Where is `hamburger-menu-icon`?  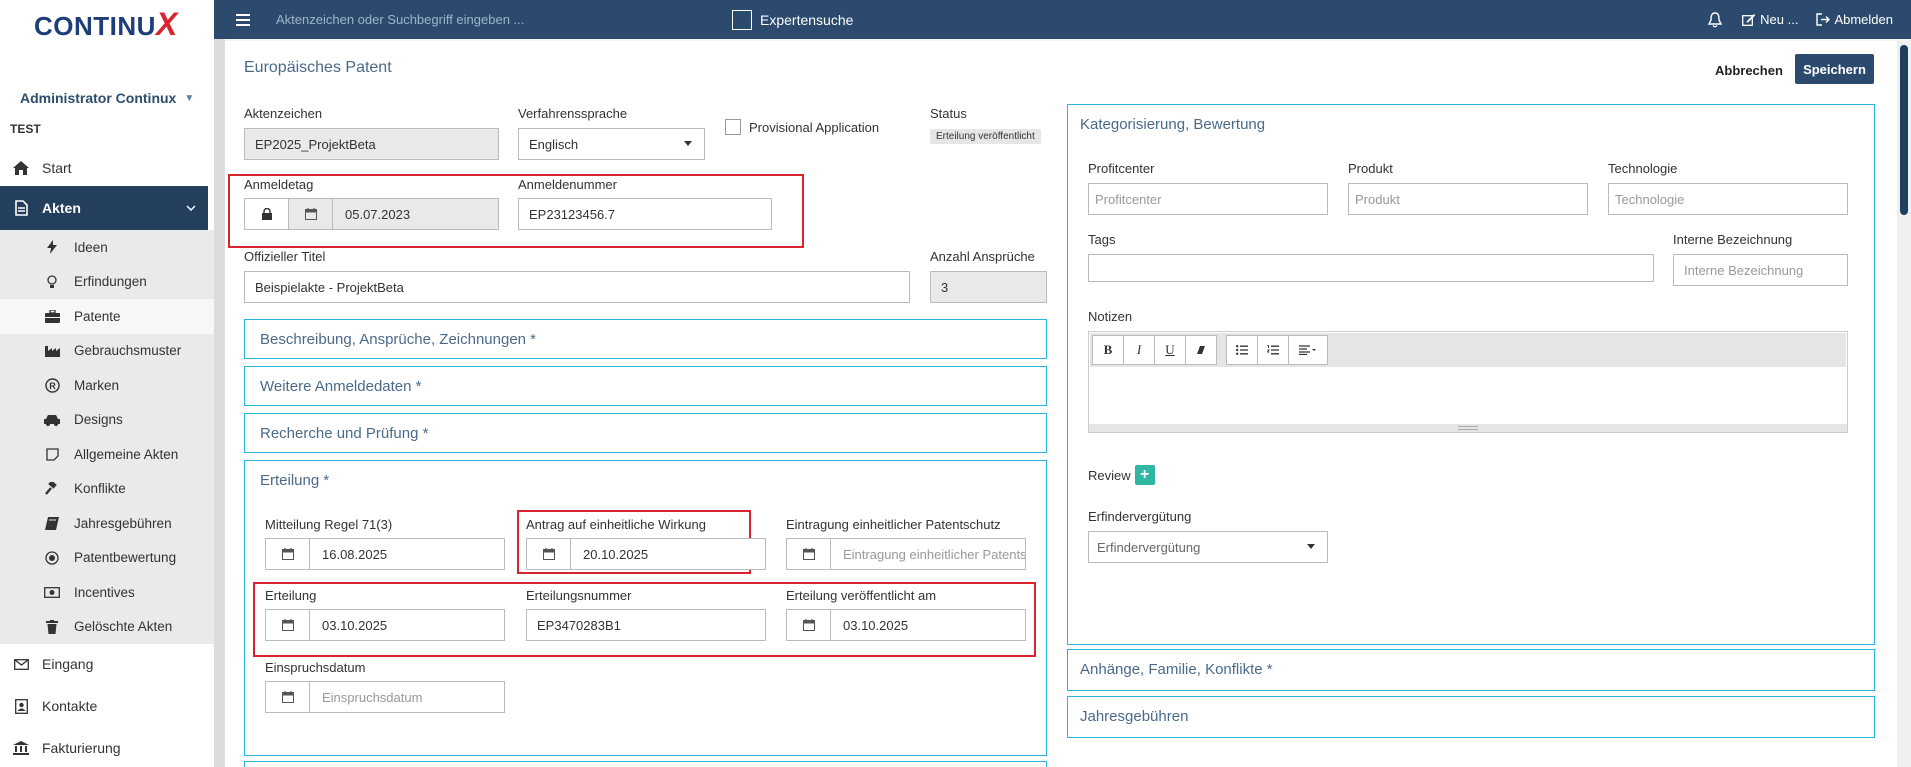 hamburger-menu-icon is located at coordinates (247, 19).